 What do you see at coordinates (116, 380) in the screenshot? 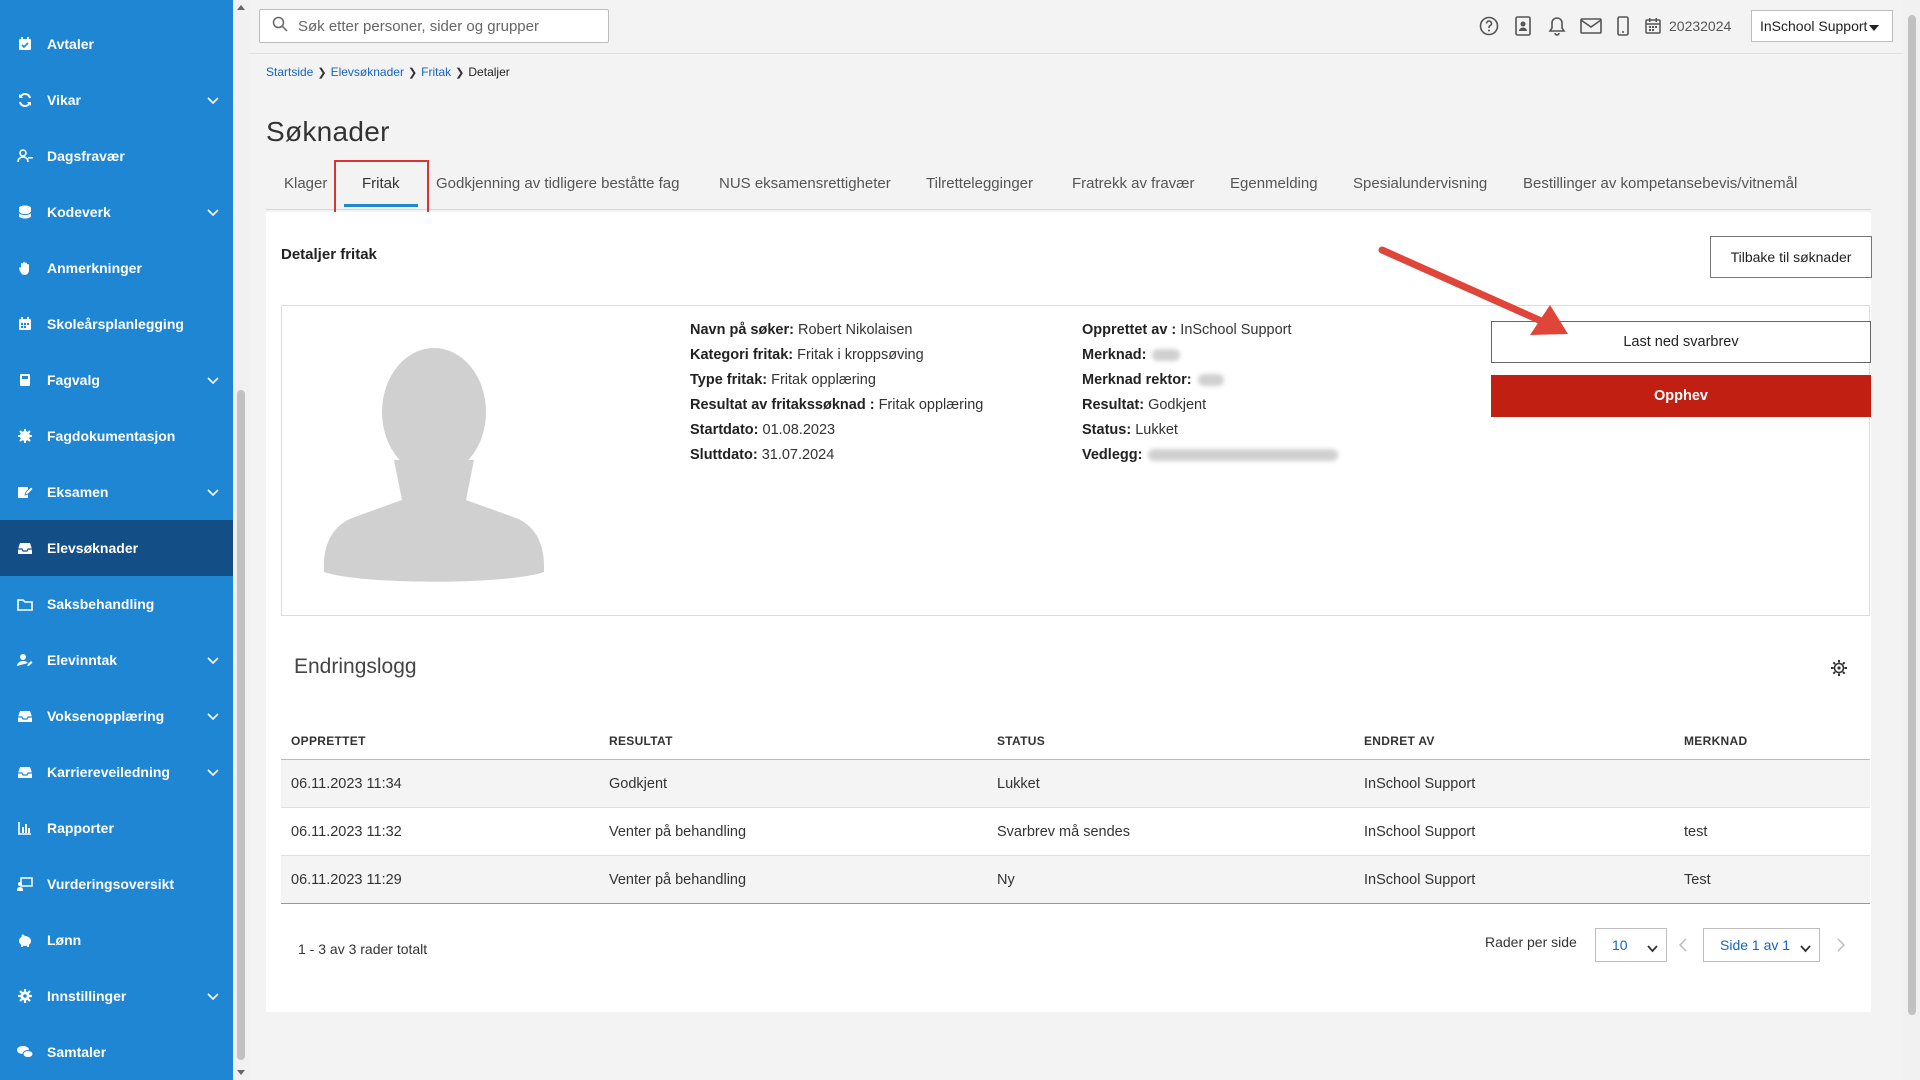
I see `sidebar-item-fagvalg: Fagvalg` at bounding box center [116, 380].